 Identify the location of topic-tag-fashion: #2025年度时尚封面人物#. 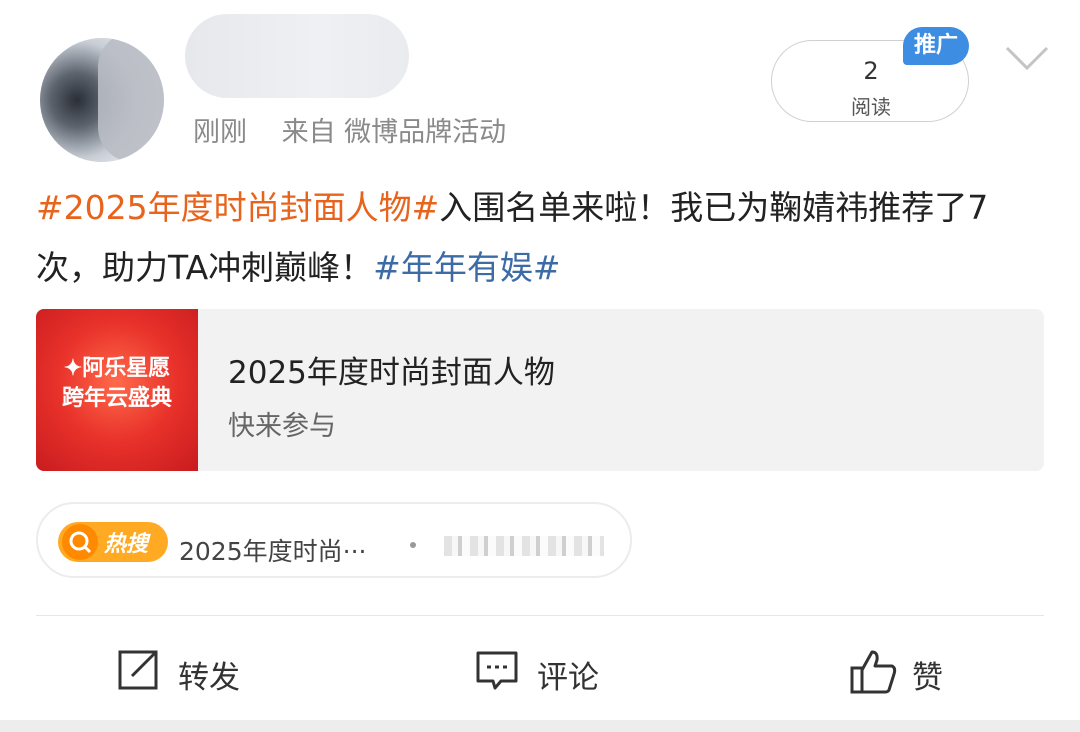
(237, 207).